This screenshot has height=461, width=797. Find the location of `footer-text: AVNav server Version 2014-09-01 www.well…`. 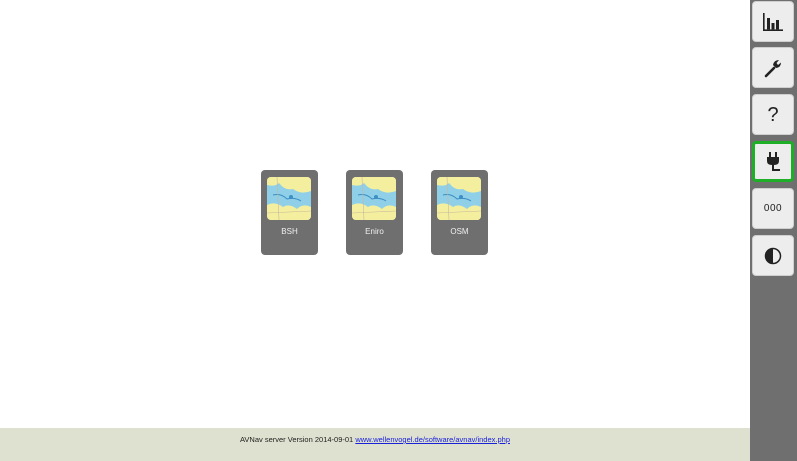

footer-text: AVNav server Version 2014-09-01 www.well… is located at coordinates (375, 440).